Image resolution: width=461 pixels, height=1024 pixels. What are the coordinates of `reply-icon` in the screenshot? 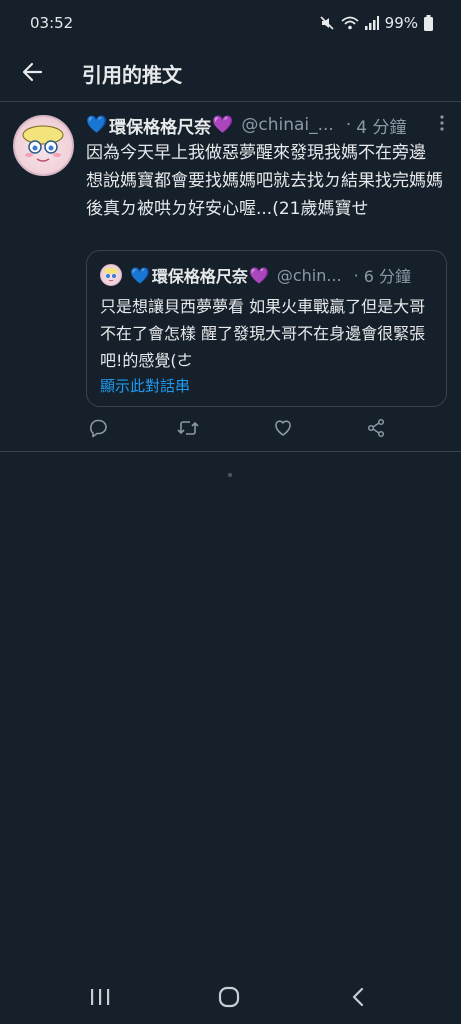 It's located at (98, 430).